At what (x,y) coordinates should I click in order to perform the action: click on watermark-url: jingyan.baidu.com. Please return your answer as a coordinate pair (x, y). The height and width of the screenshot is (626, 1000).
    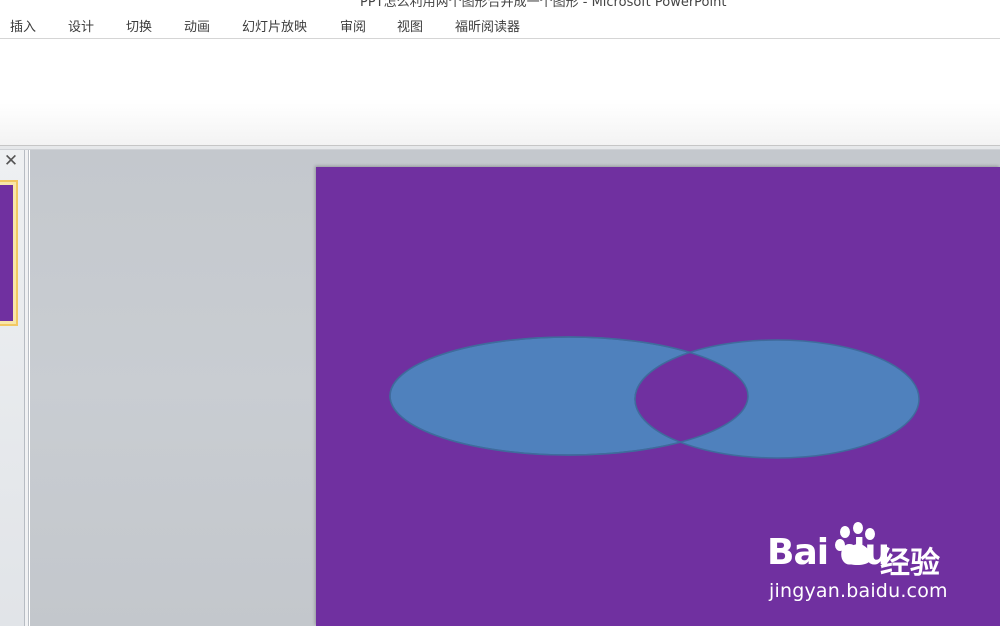
    Looking at the image, I should click on (858, 591).